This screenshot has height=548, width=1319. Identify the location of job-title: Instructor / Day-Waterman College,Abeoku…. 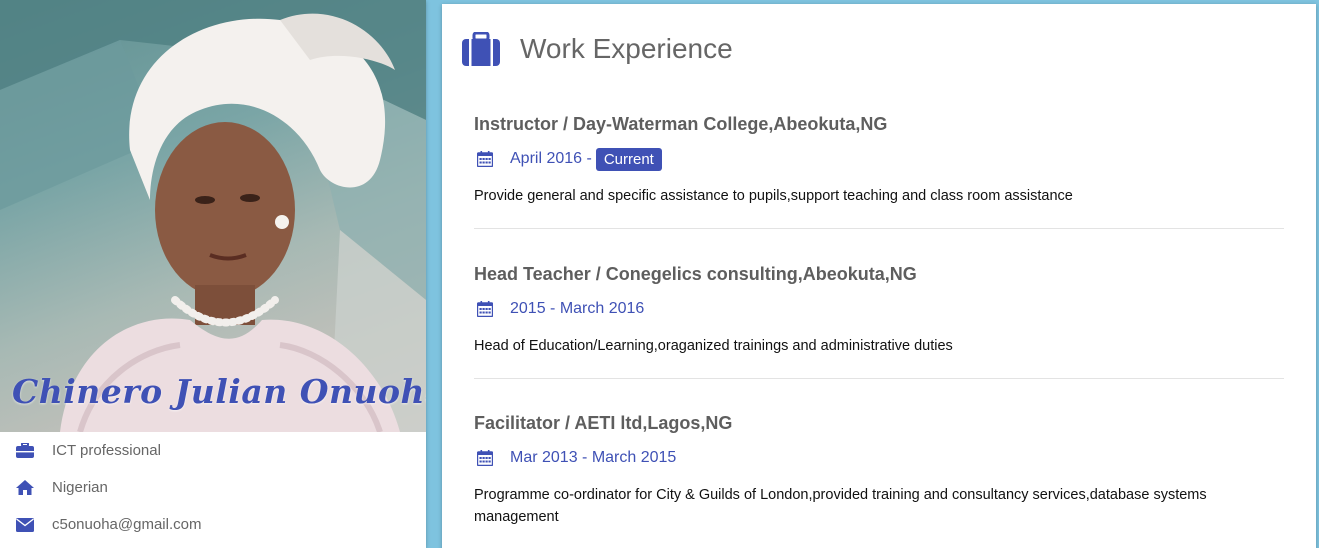
(681, 124).